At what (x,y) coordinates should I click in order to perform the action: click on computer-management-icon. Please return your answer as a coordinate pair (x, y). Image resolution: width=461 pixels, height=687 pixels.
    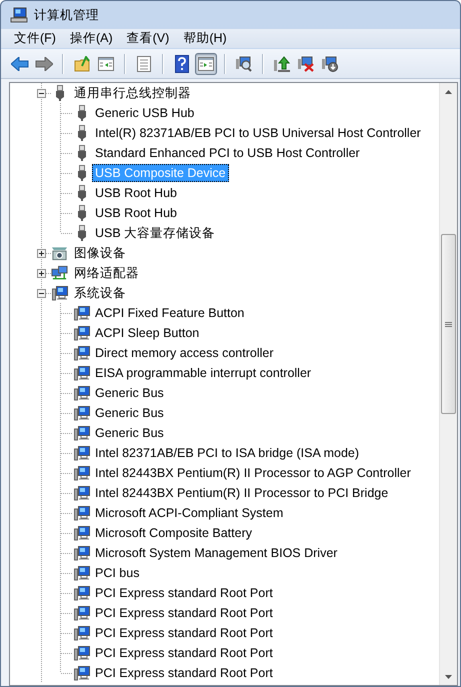
    Looking at the image, I should click on (19, 15).